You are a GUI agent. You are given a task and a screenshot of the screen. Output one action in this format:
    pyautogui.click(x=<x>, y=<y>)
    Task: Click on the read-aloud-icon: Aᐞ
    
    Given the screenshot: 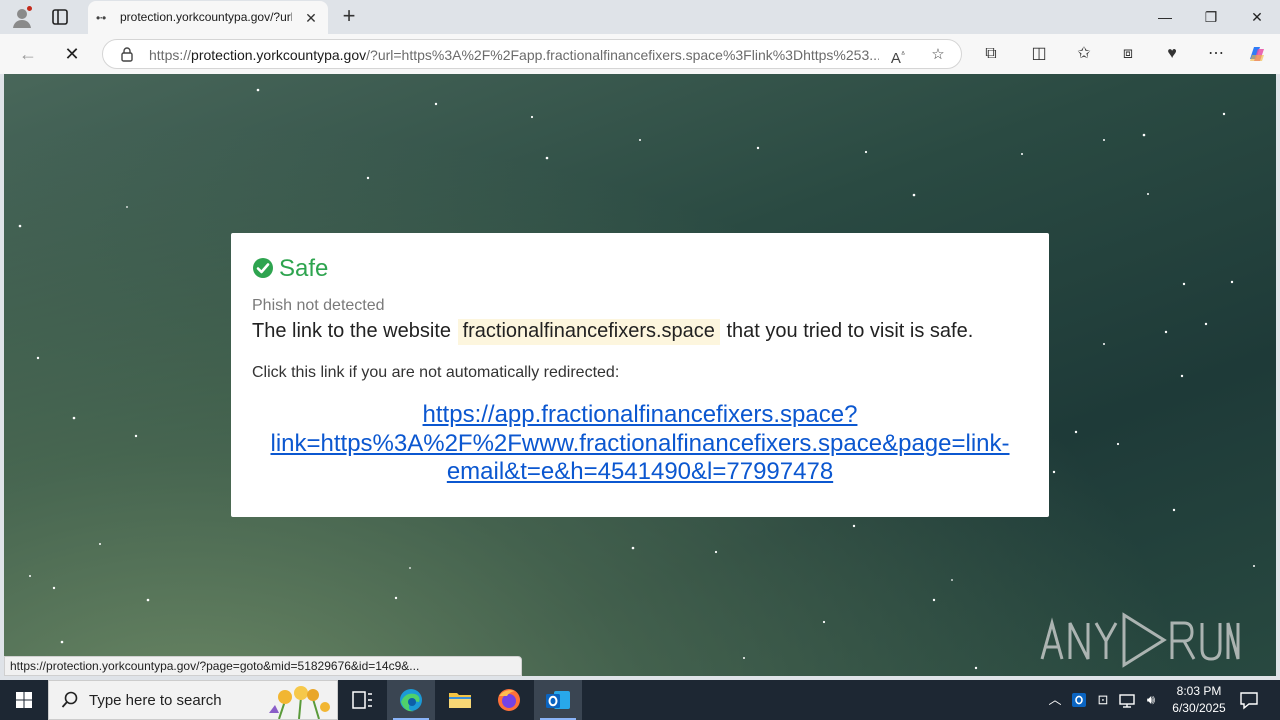 What is the action you would take?
    pyautogui.click(x=898, y=55)
    